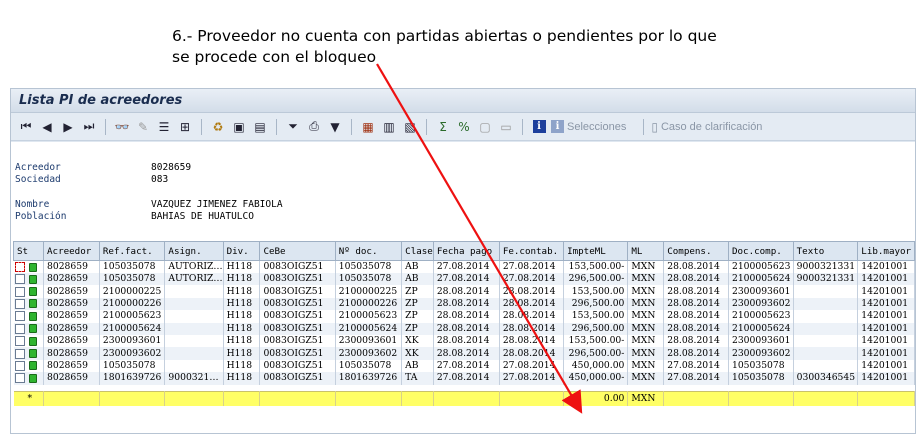  Describe the element at coordinates (886, 251) in the screenshot. I see `column-header: Lib.mayor` at that location.